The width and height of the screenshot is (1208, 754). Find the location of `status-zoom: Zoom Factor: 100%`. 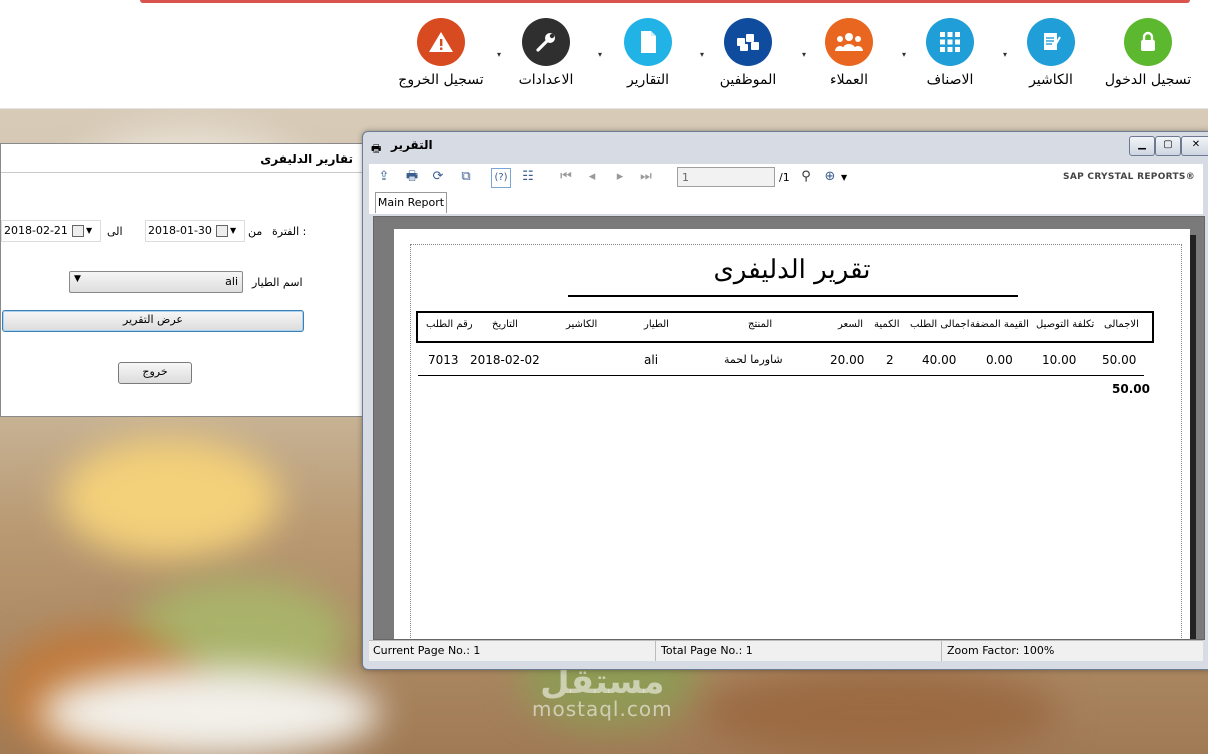

status-zoom: Zoom Factor: 100% is located at coordinates (1001, 650).